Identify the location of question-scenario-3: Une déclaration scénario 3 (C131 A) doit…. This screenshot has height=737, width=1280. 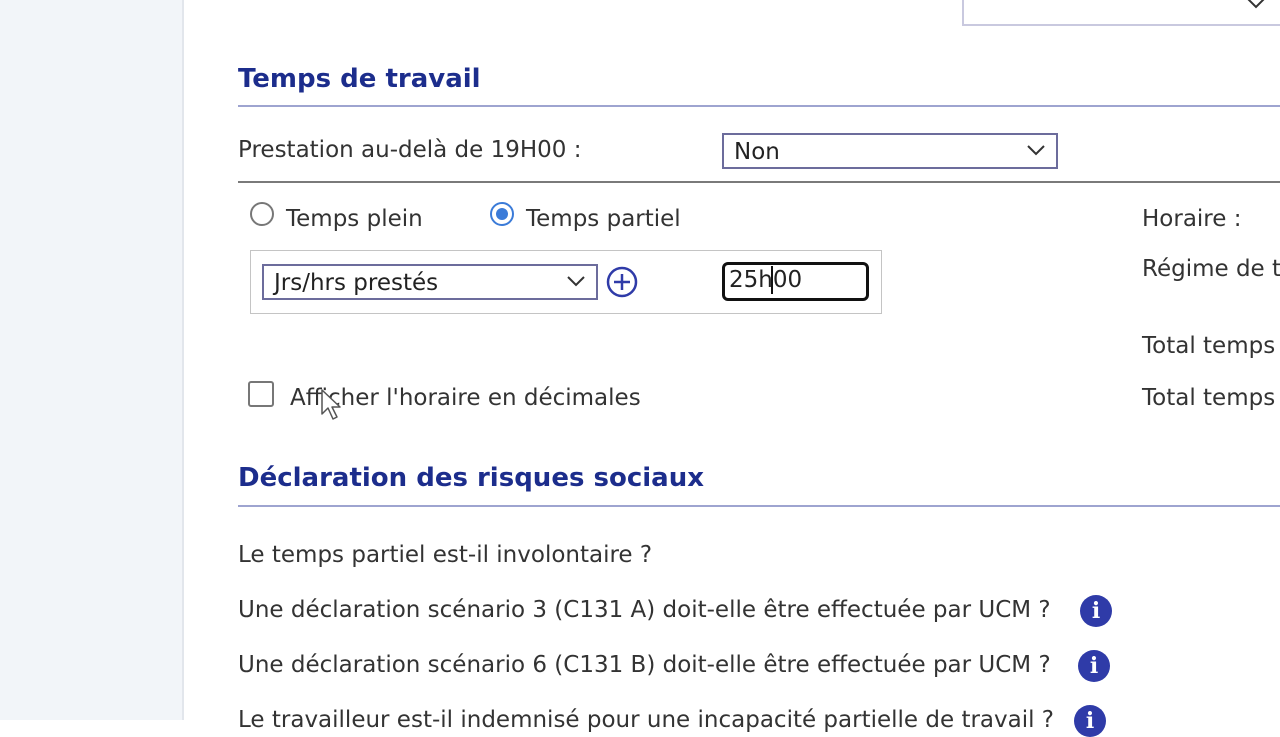
(644, 610).